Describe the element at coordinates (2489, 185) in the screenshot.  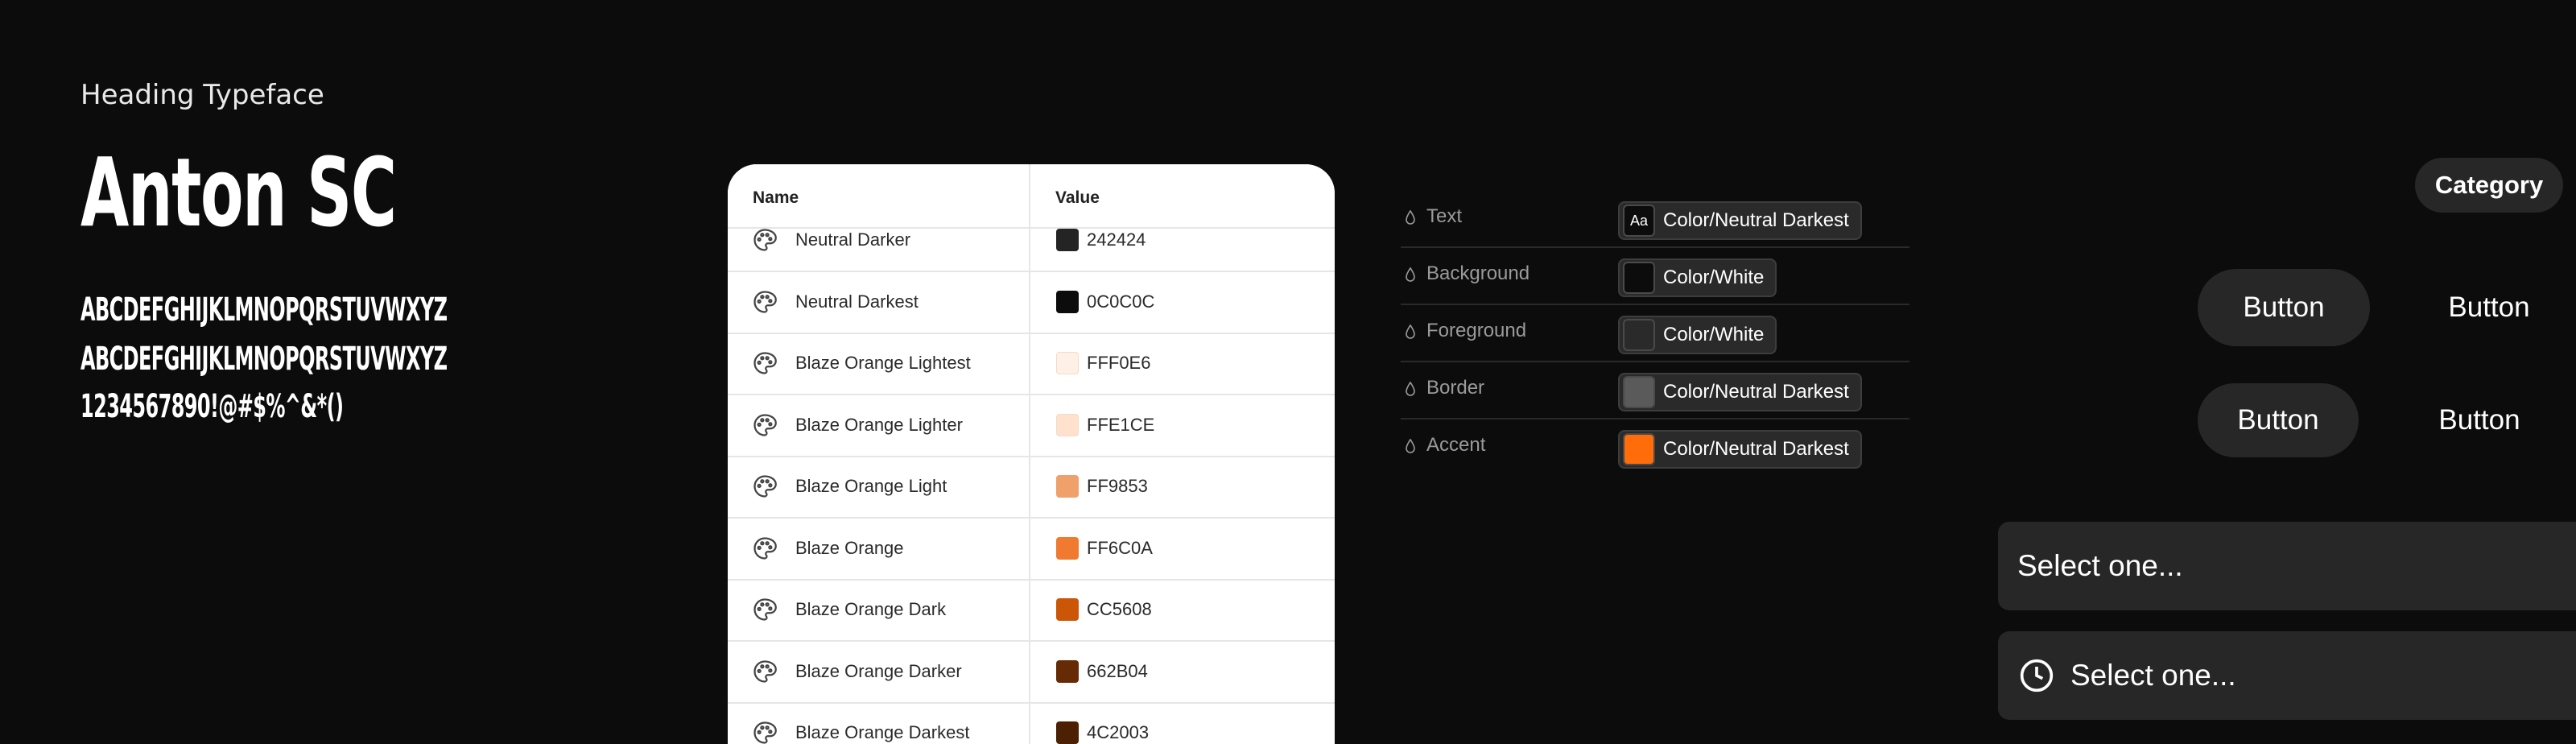
I see `category-tag: Category` at that location.